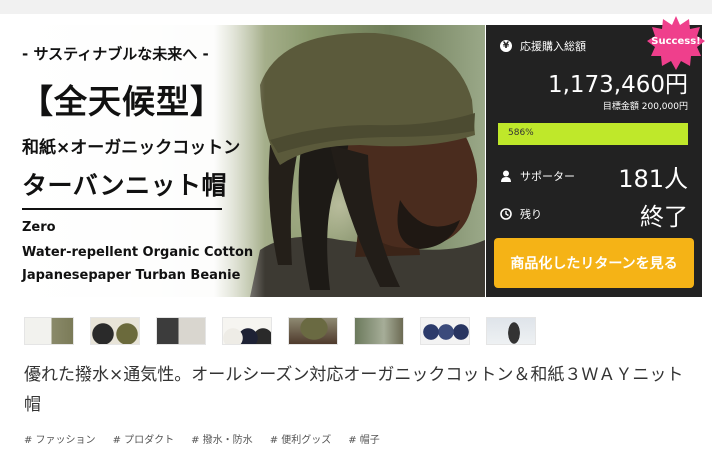  Describe the element at coordinates (653, 179) in the screenshot. I see `supporters-value: 181人` at that location.